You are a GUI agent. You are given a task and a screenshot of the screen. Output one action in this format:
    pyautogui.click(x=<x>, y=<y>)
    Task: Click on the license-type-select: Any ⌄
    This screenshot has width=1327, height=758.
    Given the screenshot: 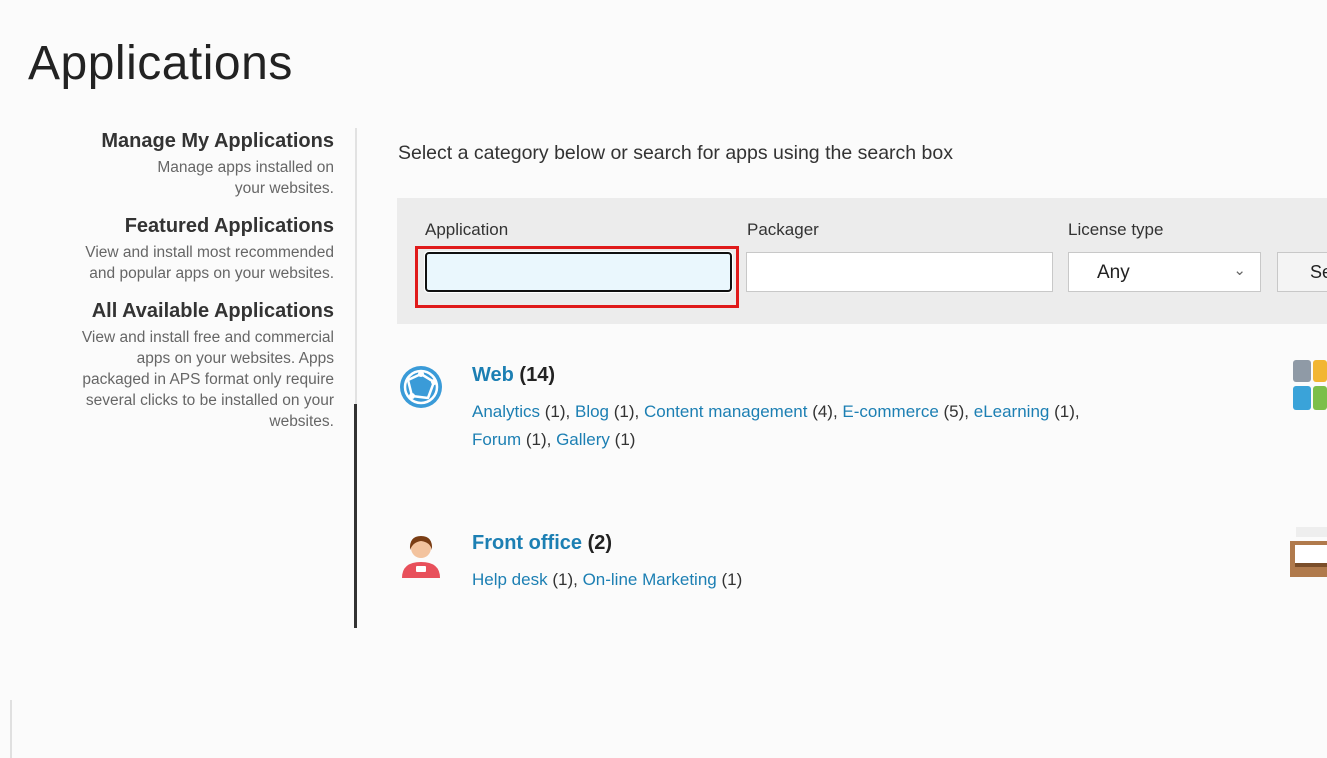 What is the action you would take?
    pyautogui.click(x=1164, y=272)
    